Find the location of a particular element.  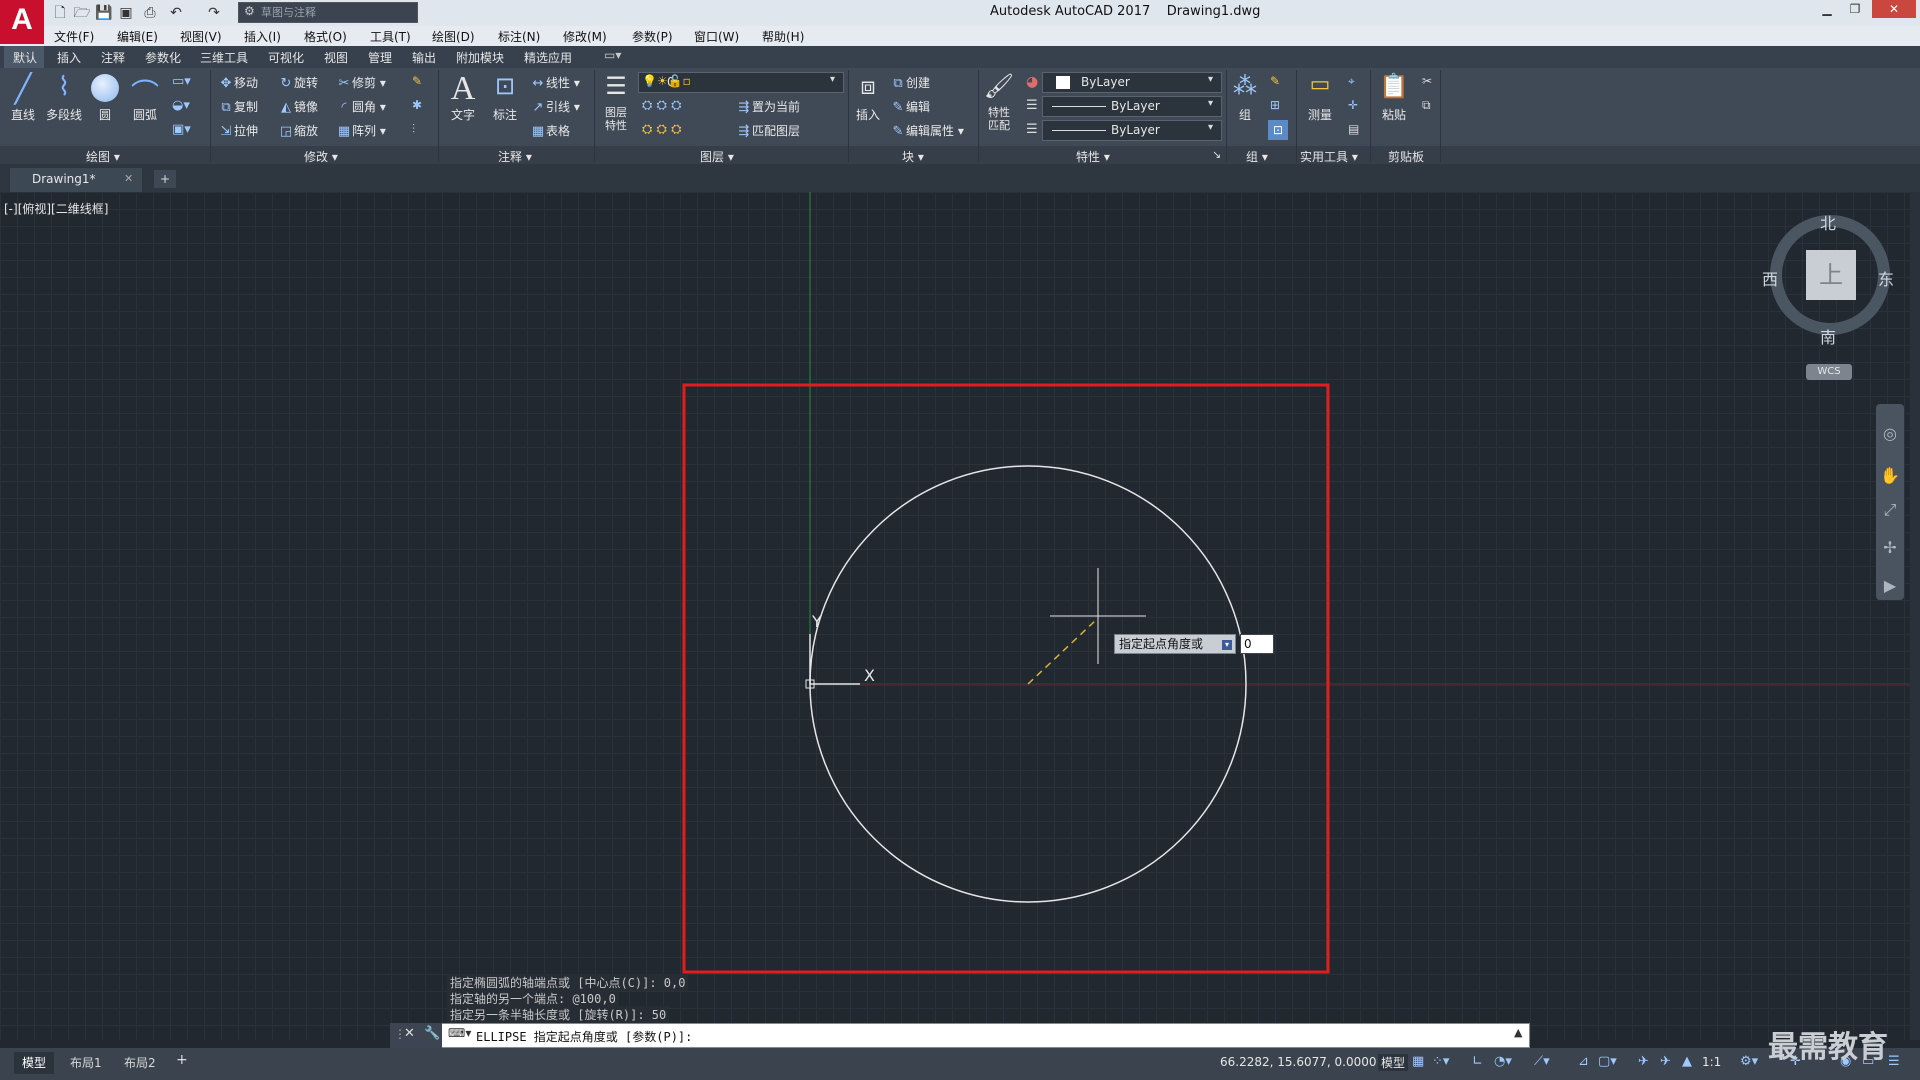

menu-file: 文件(F) is located at coordinates (74, 36).